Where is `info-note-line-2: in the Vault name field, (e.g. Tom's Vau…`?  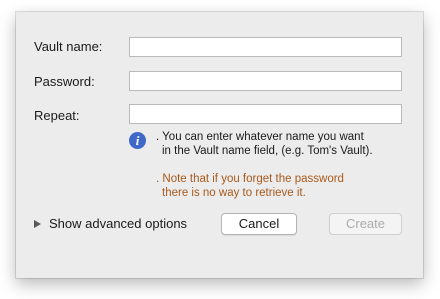
info-note-line-2: in the Vault name field, (e.g. Tom's Vau… is located at coordinates (267, 151).